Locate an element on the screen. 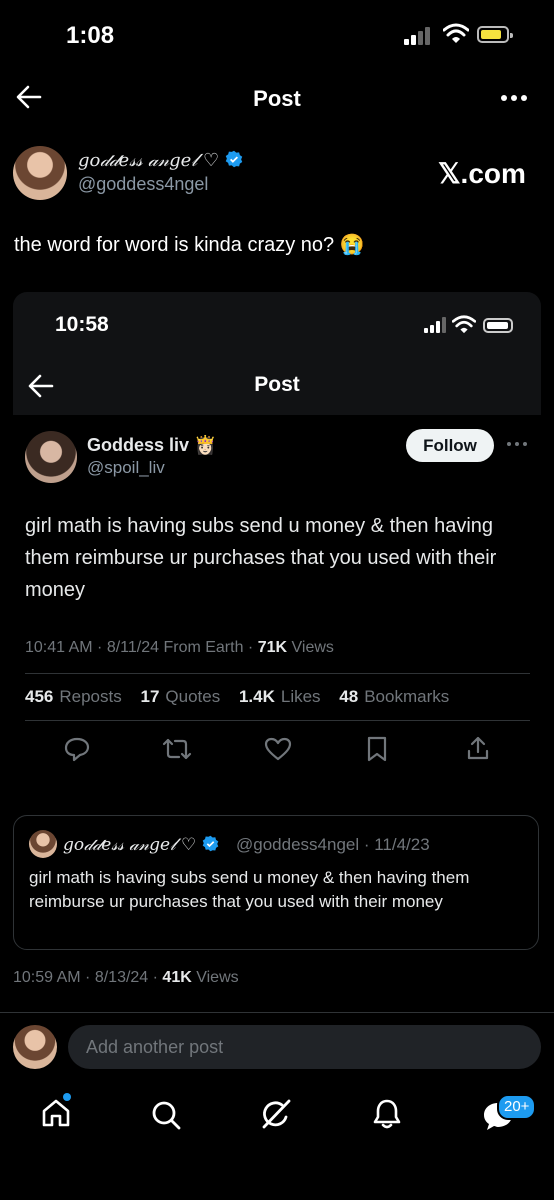 Image resolution: width=554 pixels, height=1200 pixels. embedded-signal-icon is located at coordinates (435, 325).